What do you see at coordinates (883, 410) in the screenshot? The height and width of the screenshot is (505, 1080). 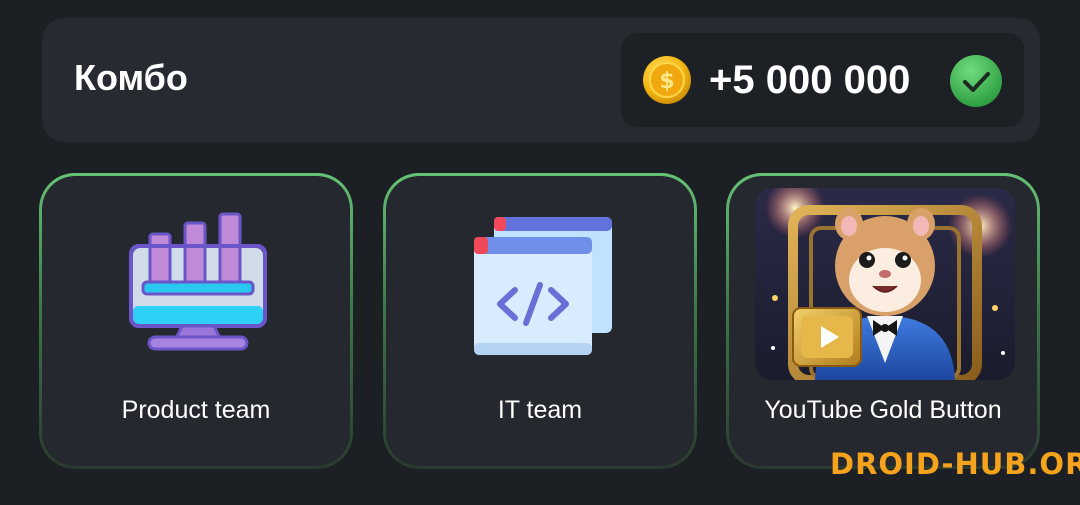 I see `card-label: YouTube Gold Button` at bounding box center [883, 410].